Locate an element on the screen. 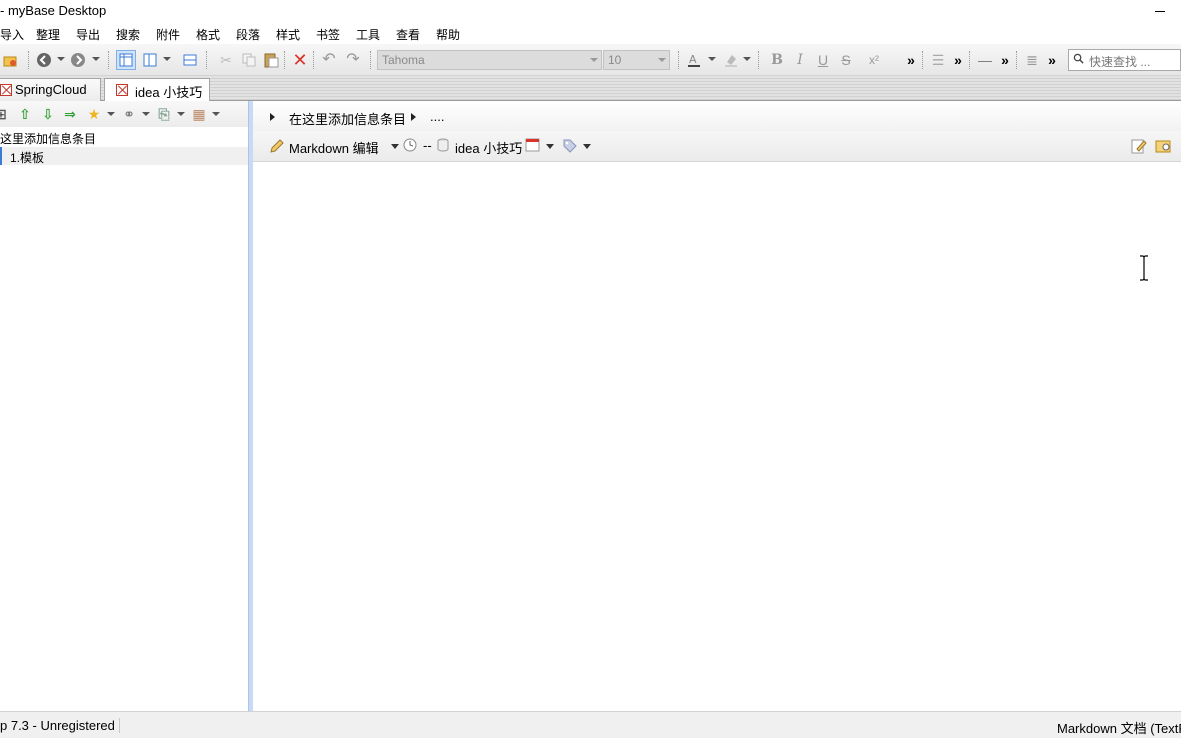 Image resolution: width=1181 pixels, height=738 pixels. star-icon: ★ is located at coordinates (94, 114).